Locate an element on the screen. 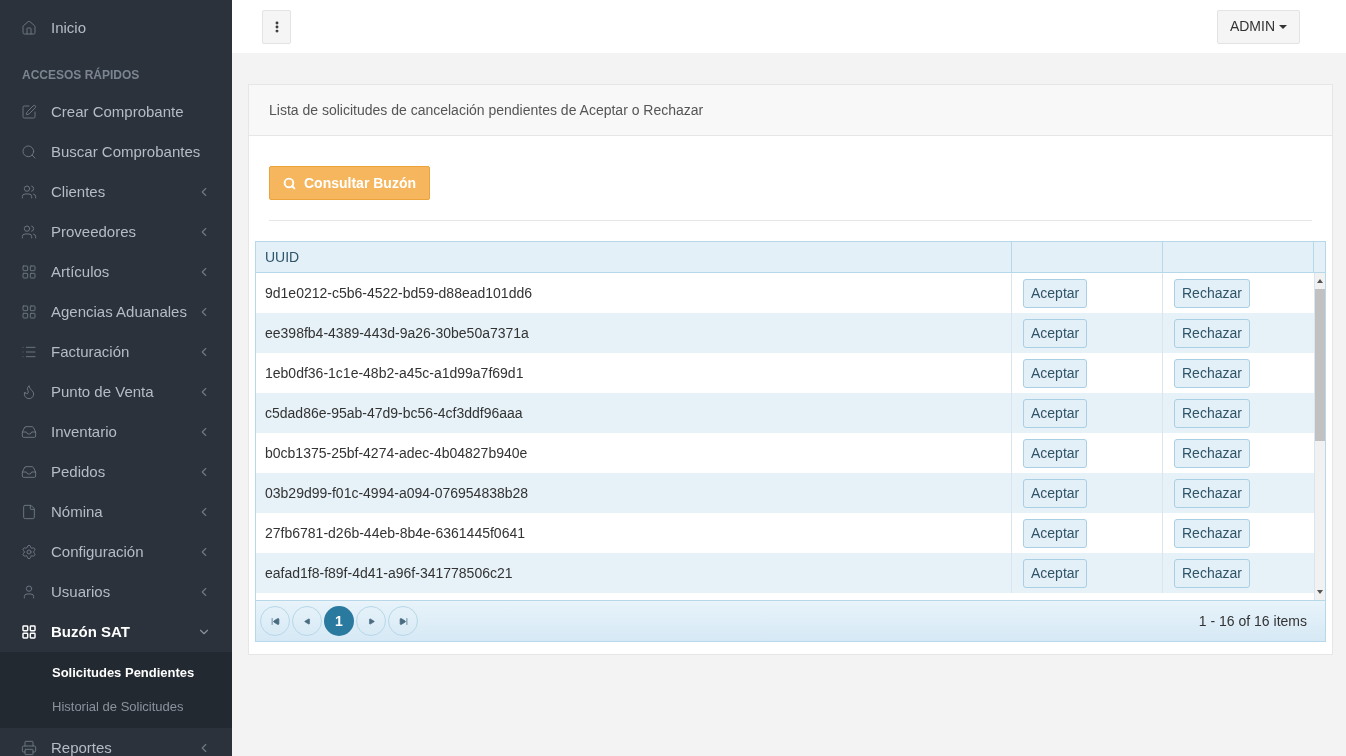 The width and height of the screenshot is (1346, 756). sidebar-item: Reportes is located at coordinates (116, 742).